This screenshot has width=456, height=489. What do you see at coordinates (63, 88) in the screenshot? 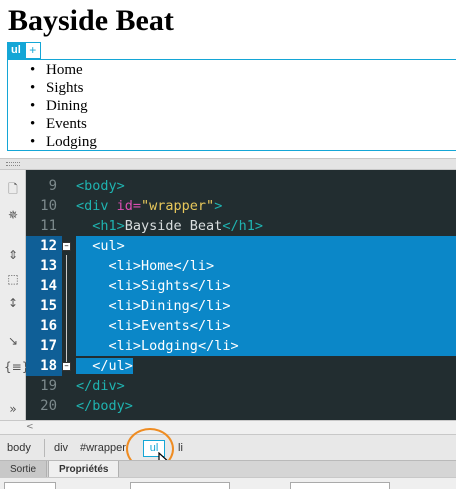
I see `list-item: Sights` at bounding box center [63, 88].